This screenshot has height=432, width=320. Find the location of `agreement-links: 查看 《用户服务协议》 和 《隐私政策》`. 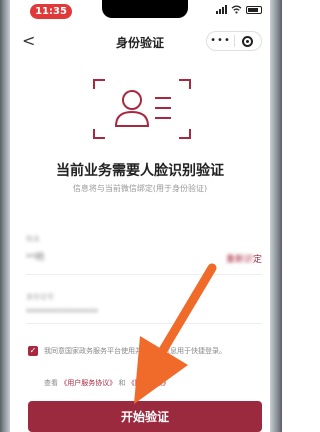

agreement-links: 查看 《用户服务协议》 和 《隐私政策》 is located at coordinates (107, 383).